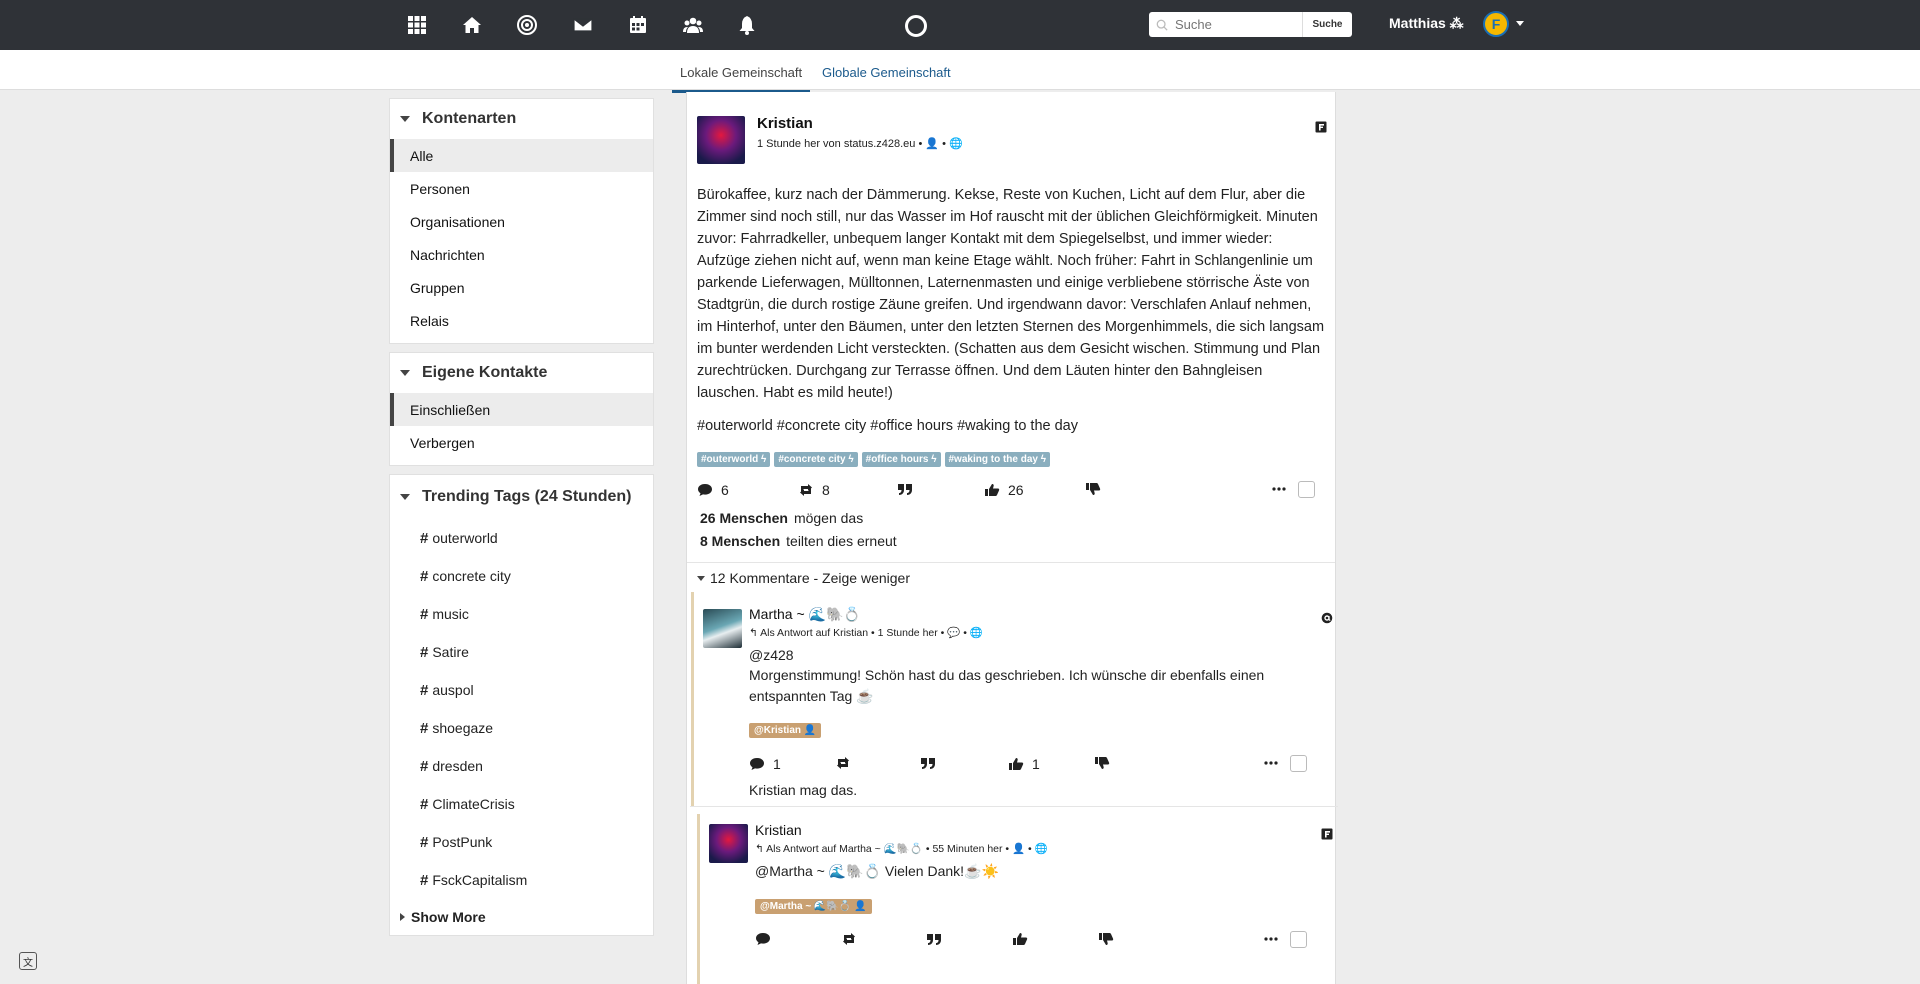 The height and width of the screenshot is (984, 1920). What do you see at coordinates (816, 459) in the screenshot?
I see `tag-pill: #concrete city ϟ` at bounding box center [816, 459].